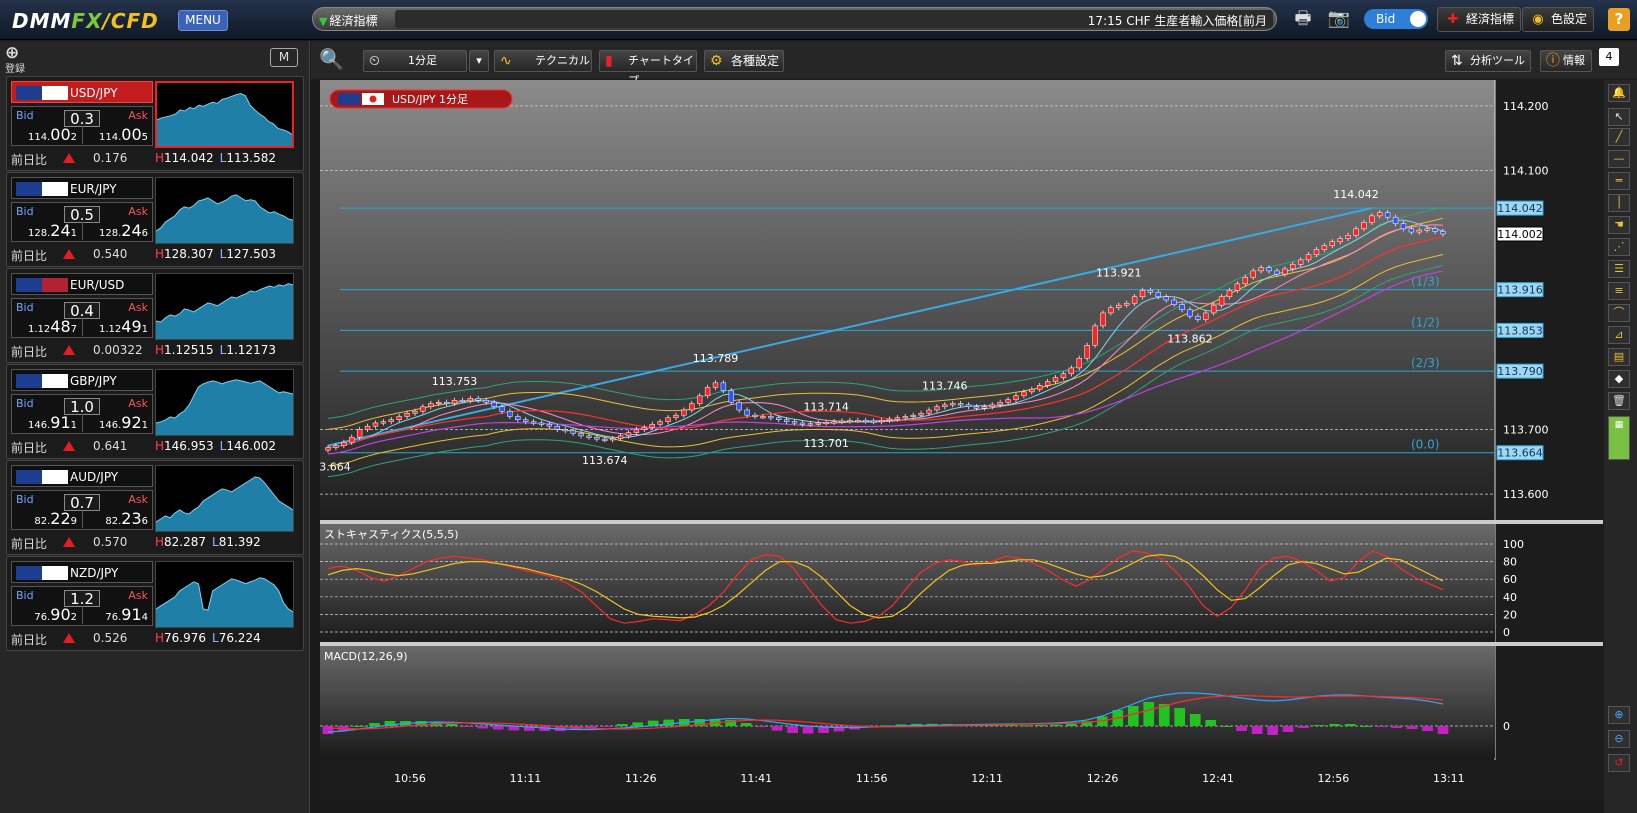  I want to click on quote-box: Bid Ask 1.2 76.902 76.914, so click(82, 606).